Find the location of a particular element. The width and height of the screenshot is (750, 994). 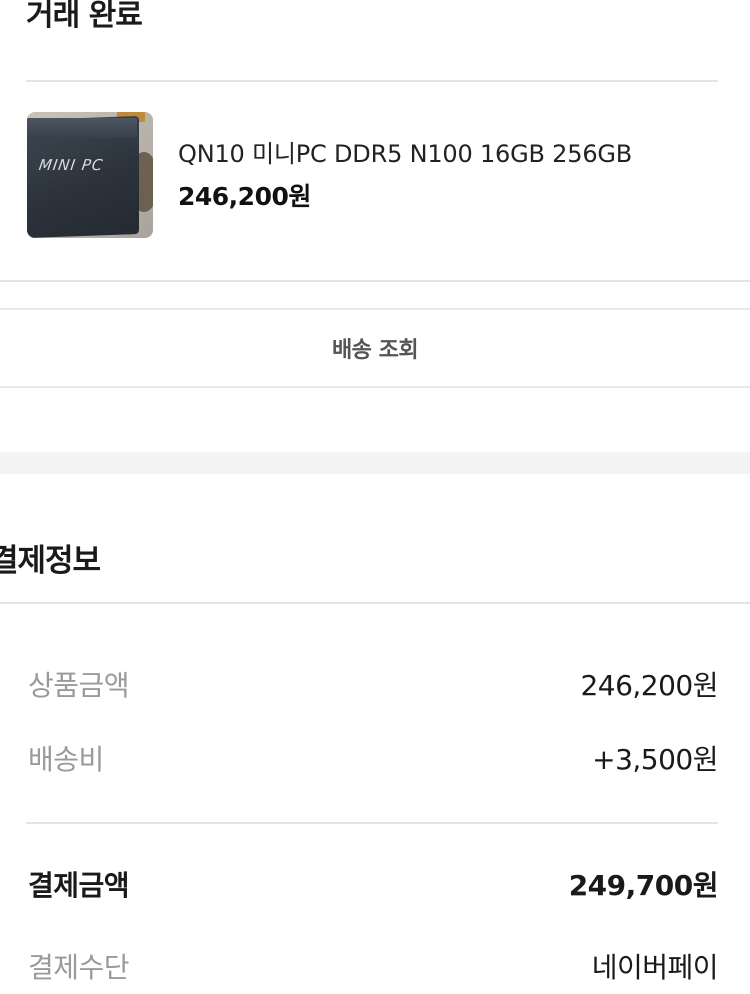

product-amount-label: 상품금액 is located at coordinates (79, 685).